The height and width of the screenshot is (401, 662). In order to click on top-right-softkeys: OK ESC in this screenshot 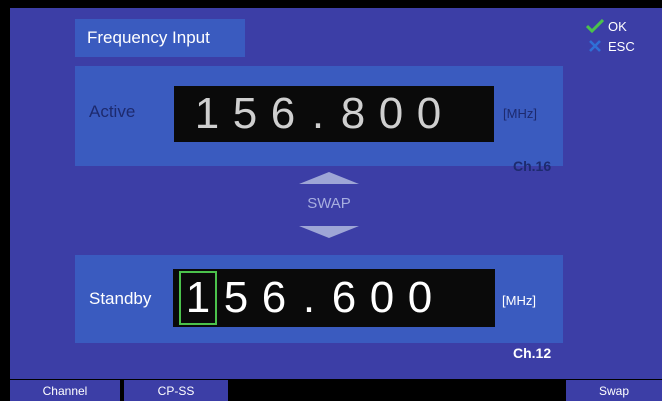, I will do `click(610, 36)`.